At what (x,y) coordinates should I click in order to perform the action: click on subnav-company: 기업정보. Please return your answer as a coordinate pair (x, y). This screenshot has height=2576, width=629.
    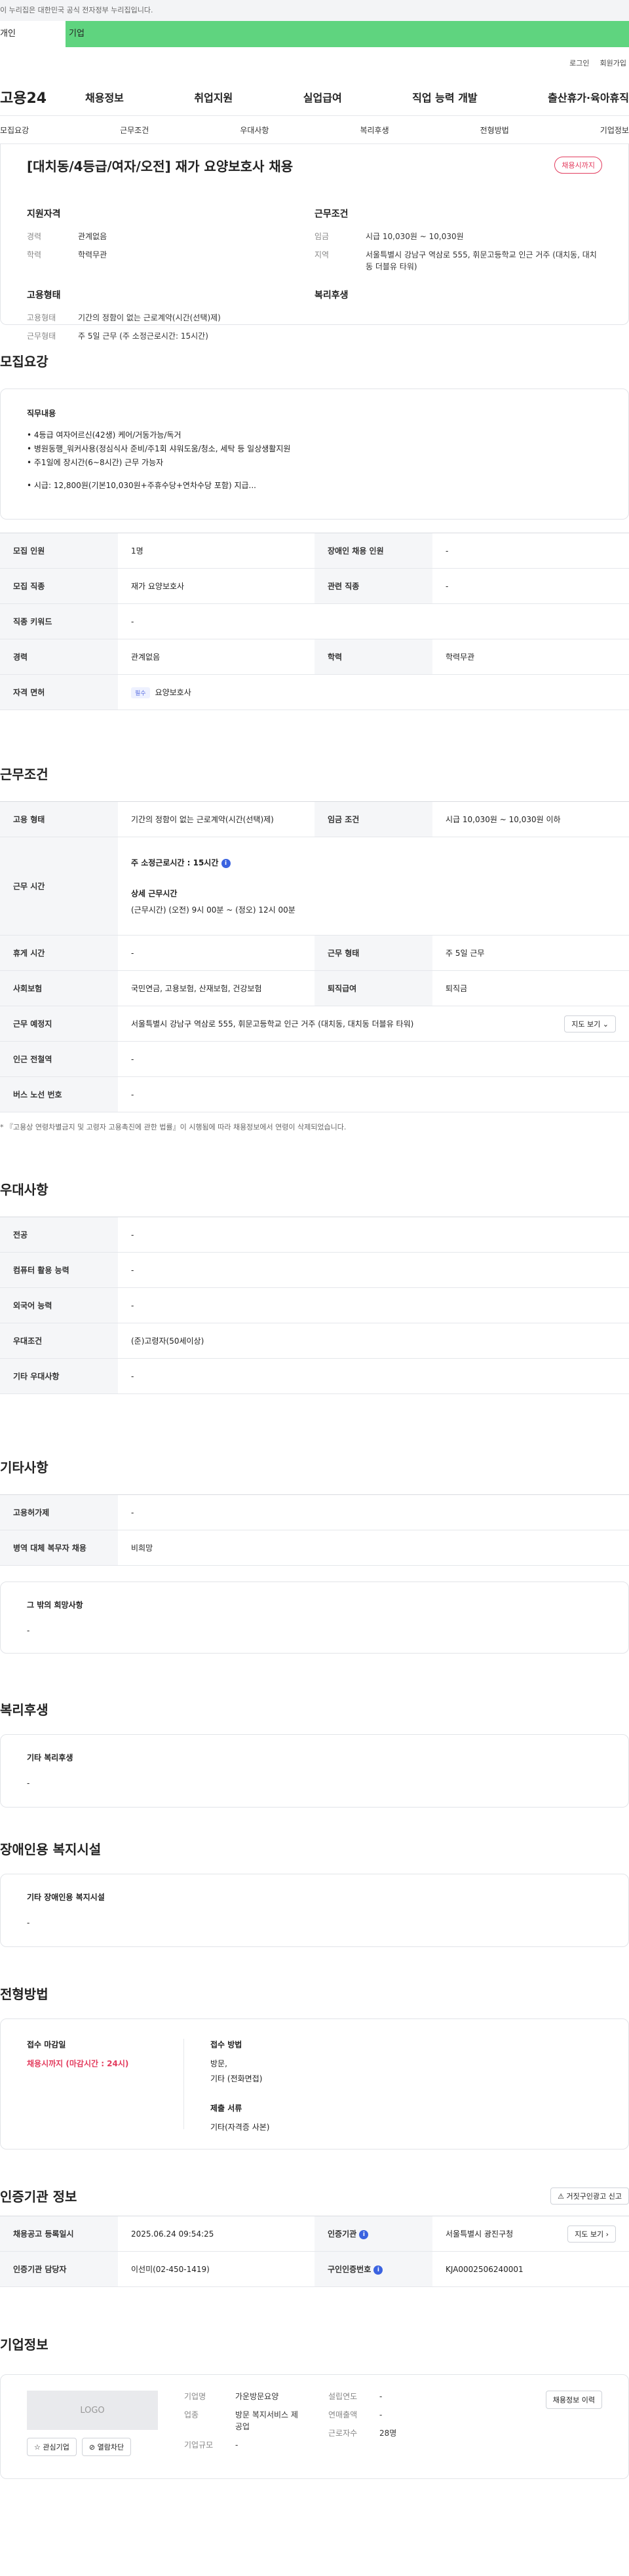
    Looking at the image, I should click on (614, 130).